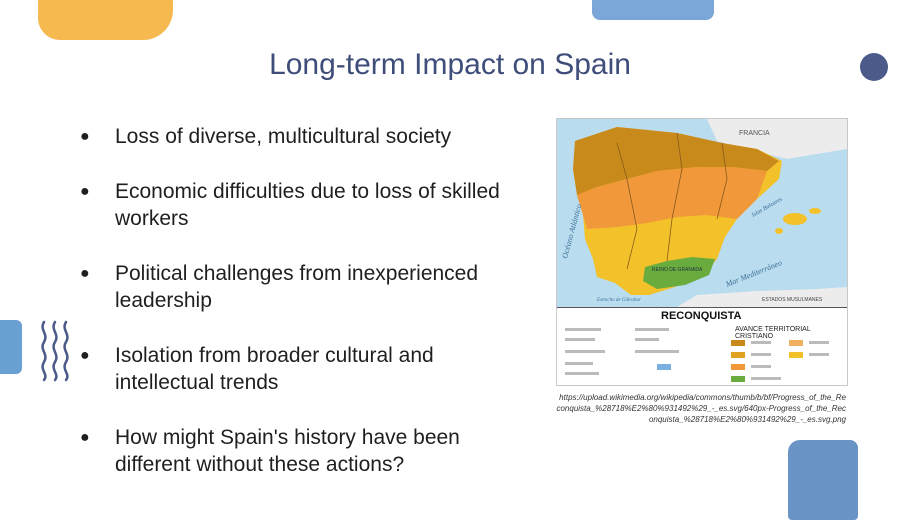 This screenshot has height=520, width=900. Describe the element at coordinates (450, 64) in the screenshot. I see `slide-title: Long-term Impact on Spain` at that location.